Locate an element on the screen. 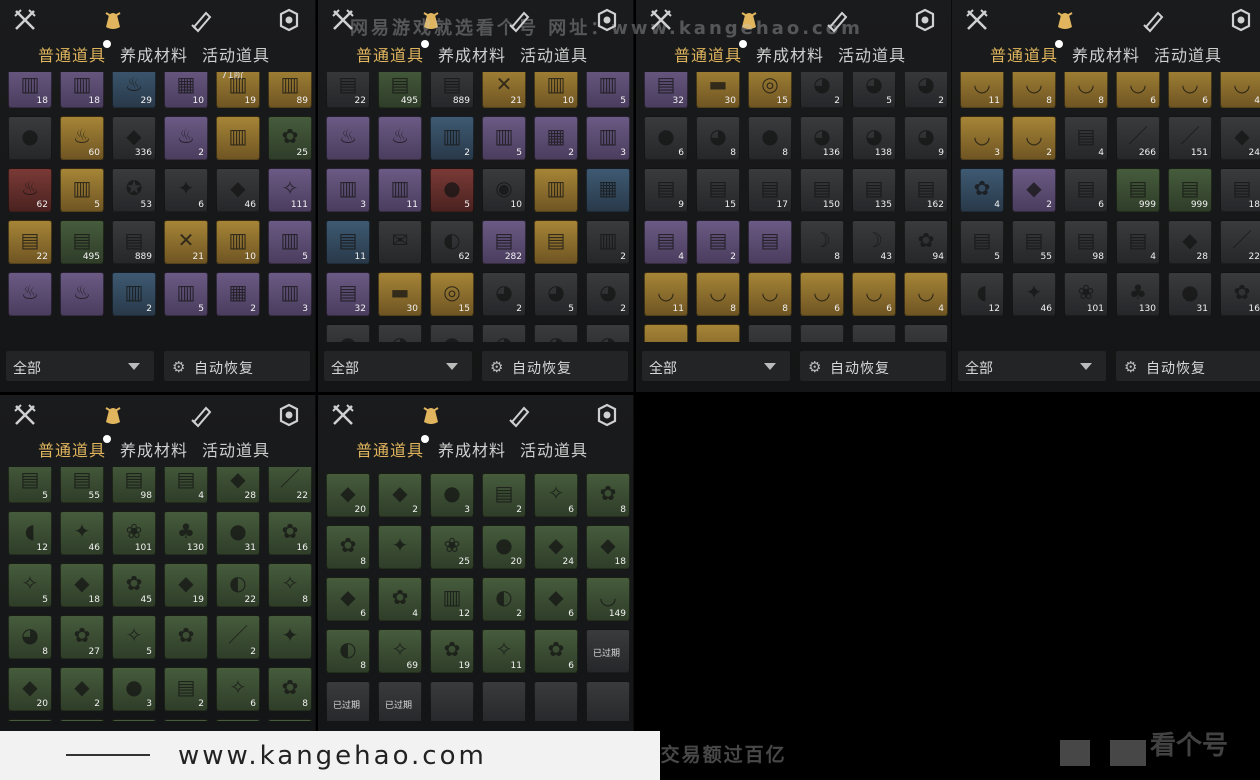 The image size is (1260, 780). item-slot: ◎ 15 is located at coordinates (452, 294).